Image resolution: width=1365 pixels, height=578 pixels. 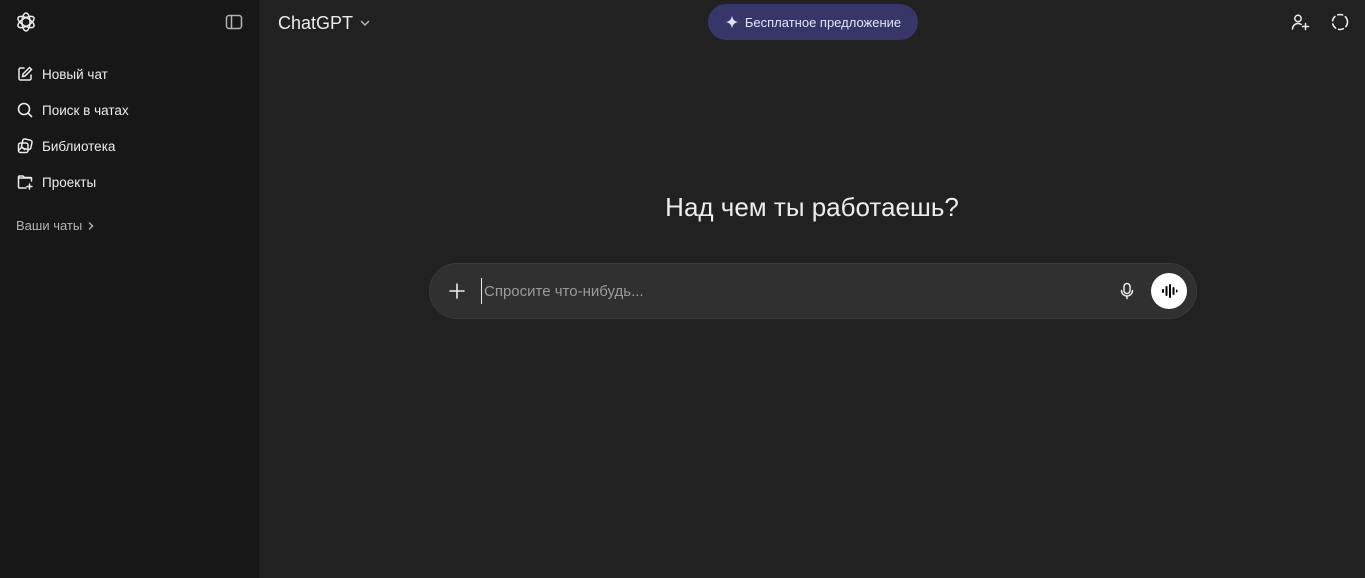 What do you see at coordinates (75, 74) in the screenshot?
I see `sidebar-item-label: Новый чат` at bounding box center [75, 74].